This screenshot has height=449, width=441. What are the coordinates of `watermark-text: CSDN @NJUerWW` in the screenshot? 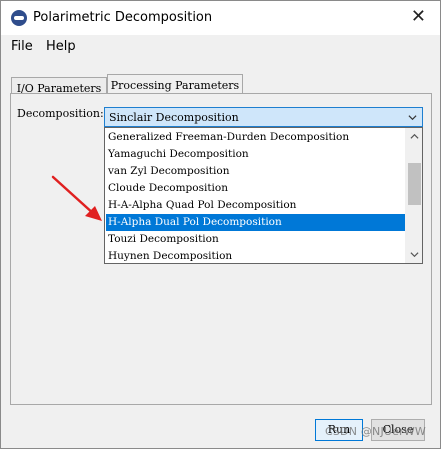 It's located at (375, 431).